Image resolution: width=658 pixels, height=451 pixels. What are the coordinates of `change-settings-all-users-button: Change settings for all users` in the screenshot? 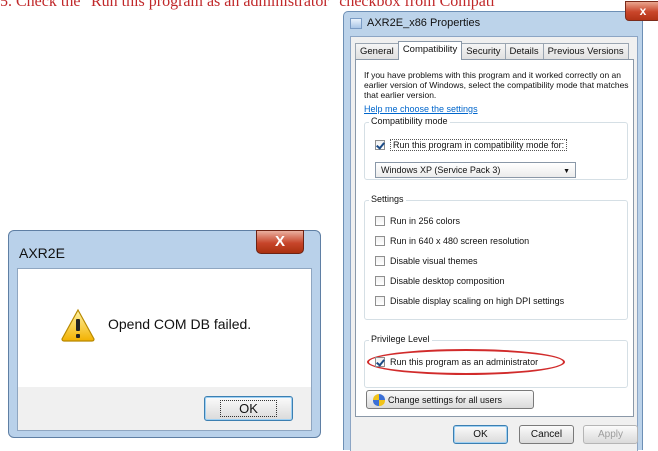 It's located at (450, 399).